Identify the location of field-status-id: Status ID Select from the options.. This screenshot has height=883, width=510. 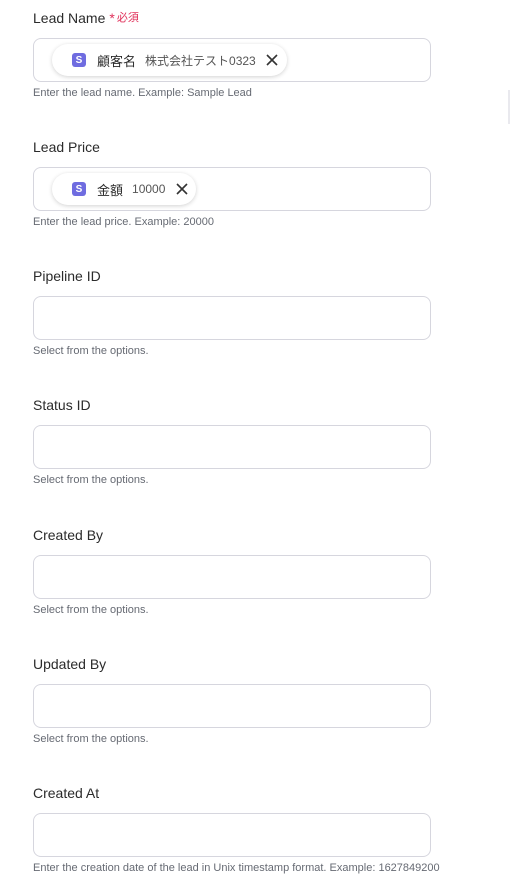
(268, 441).